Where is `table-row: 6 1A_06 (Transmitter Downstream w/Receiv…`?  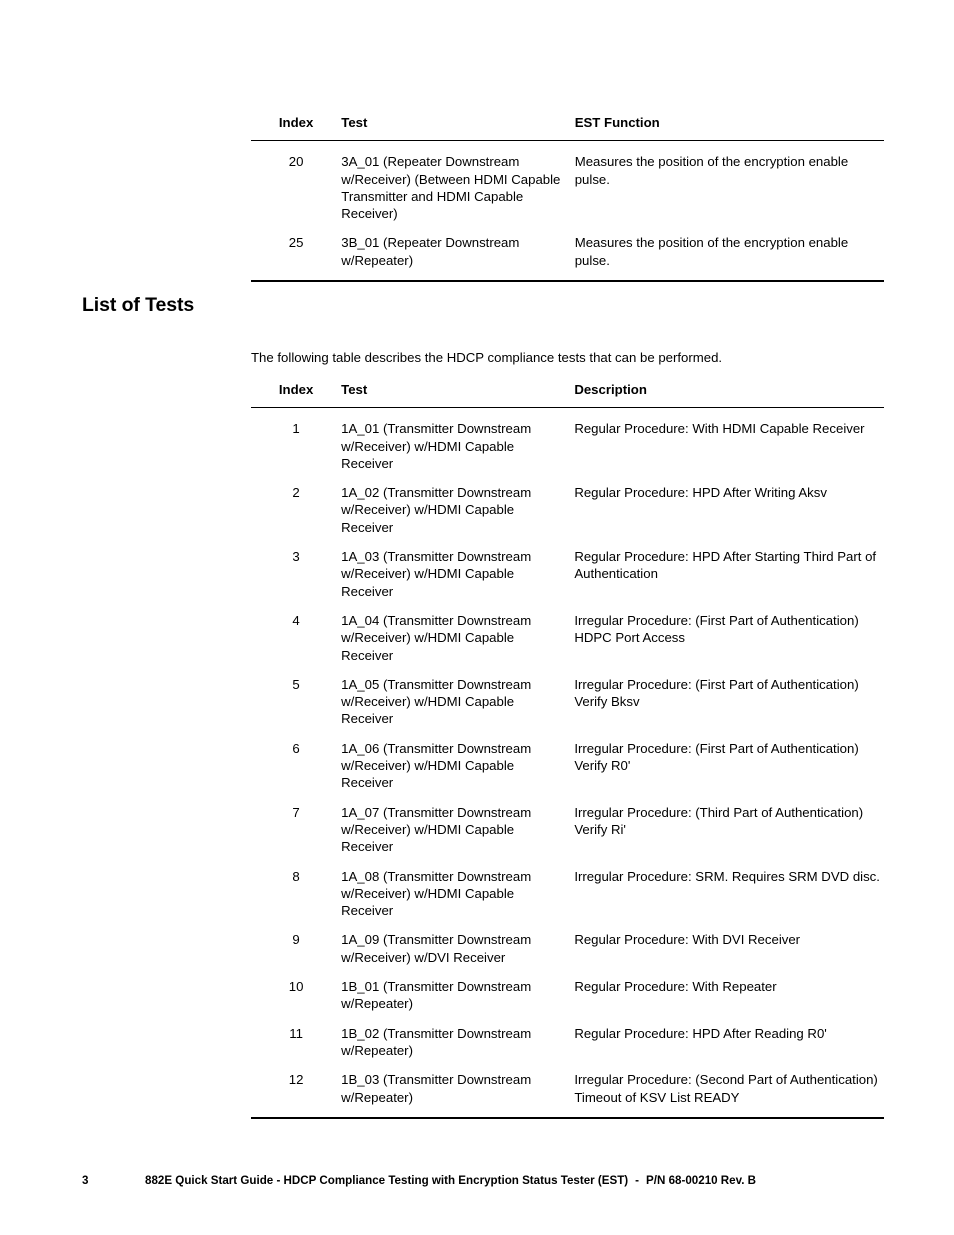
table-row: 6 1A_06 (Transmitter Downstream w/Receiv… is located at coordinates (567, 760).